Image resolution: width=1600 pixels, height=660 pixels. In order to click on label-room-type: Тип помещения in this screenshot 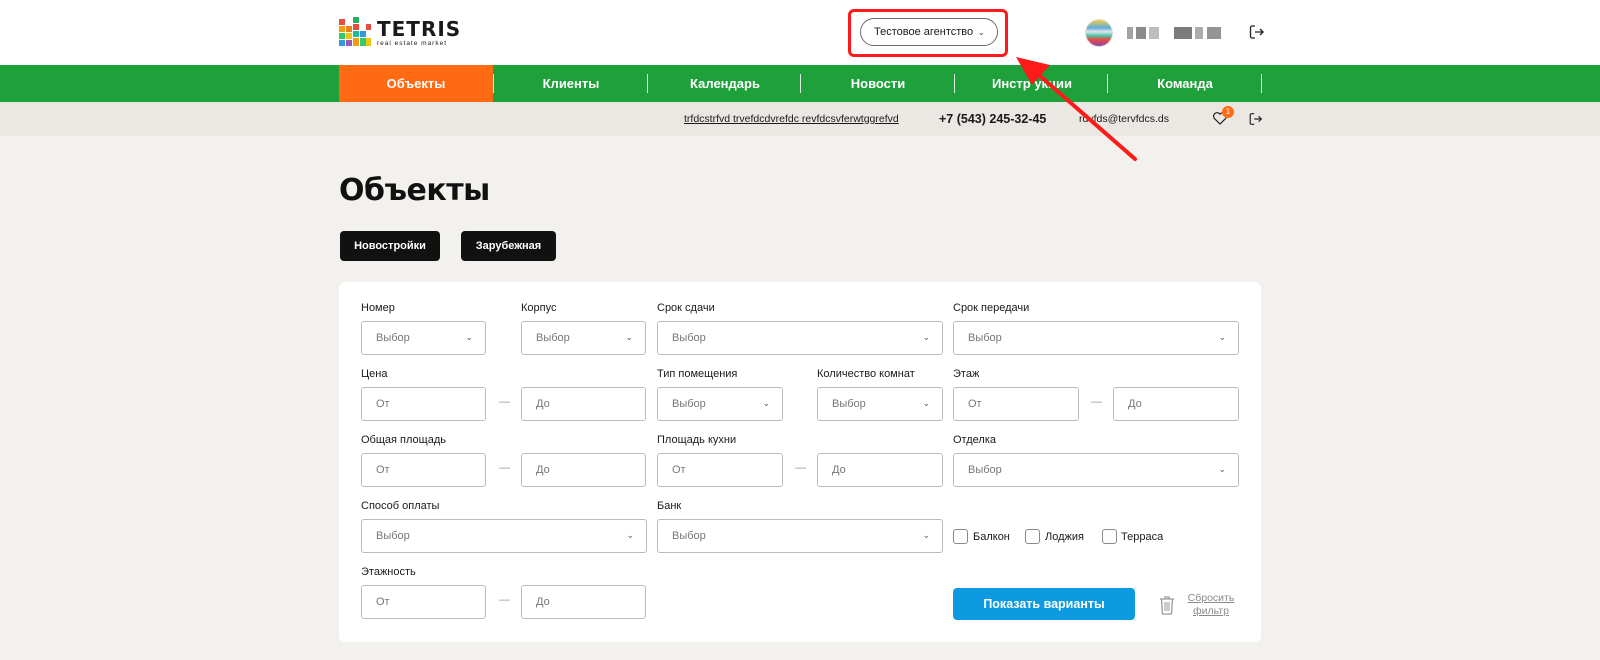, I will do `click(697, 374)`.